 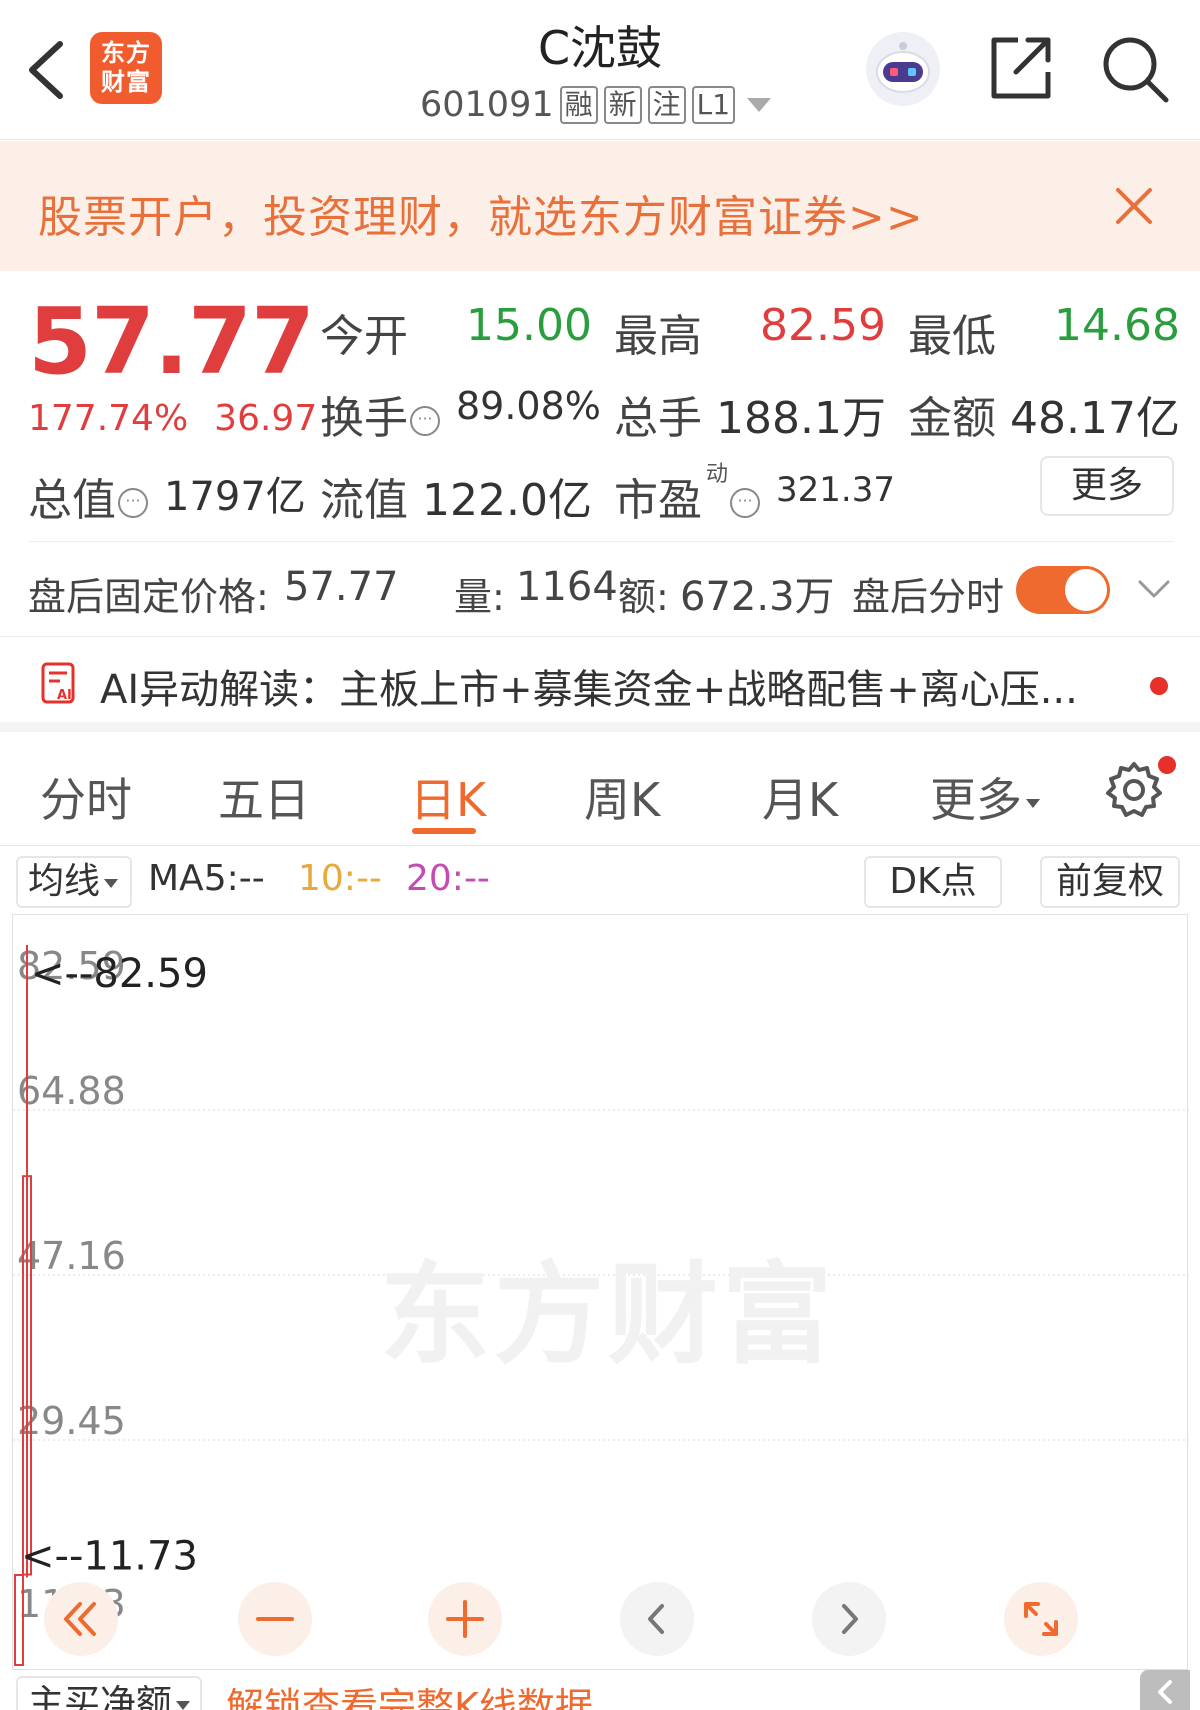 I want to click on tab-intraday: 分时, so click(x=86, y=797).